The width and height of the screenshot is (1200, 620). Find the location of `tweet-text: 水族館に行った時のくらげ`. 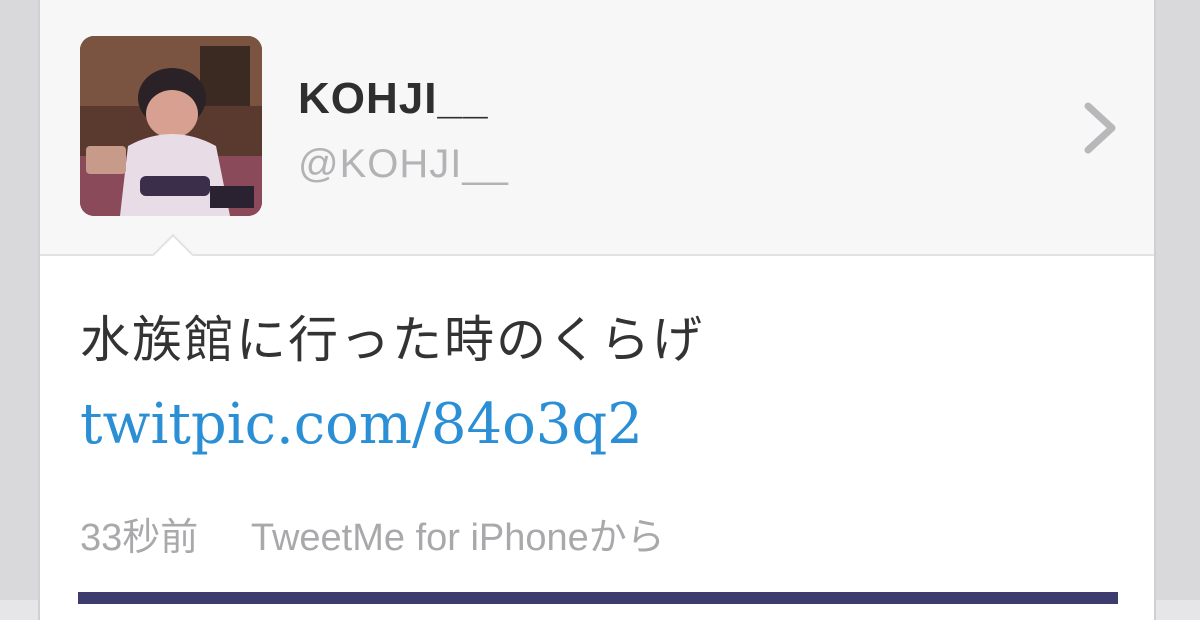

tweet-text: 水族館に行った時のくらげ is located at coordinates (392, 340).